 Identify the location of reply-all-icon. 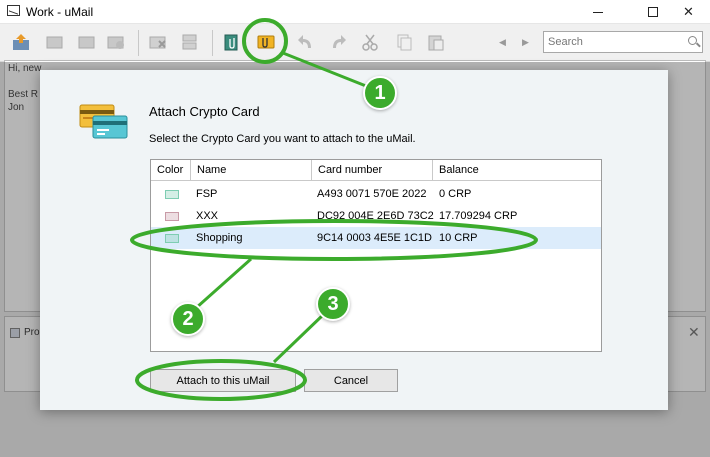
(86, 42).